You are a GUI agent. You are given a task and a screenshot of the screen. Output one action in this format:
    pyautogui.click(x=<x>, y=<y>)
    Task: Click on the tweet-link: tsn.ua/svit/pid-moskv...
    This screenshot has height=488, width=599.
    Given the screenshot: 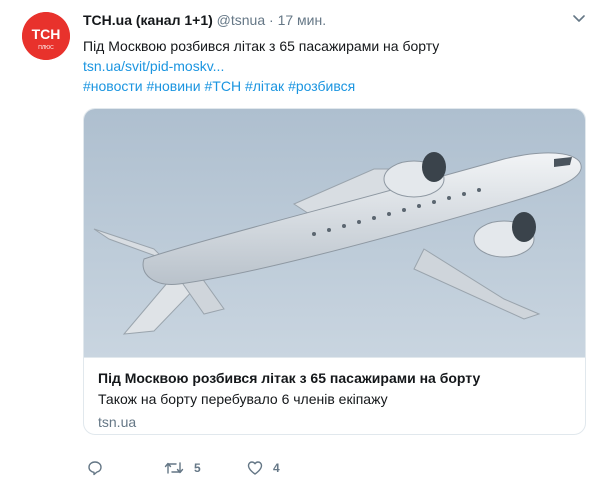 What is the action you would take?
    pyautogui.click(x=333, y=66)
    